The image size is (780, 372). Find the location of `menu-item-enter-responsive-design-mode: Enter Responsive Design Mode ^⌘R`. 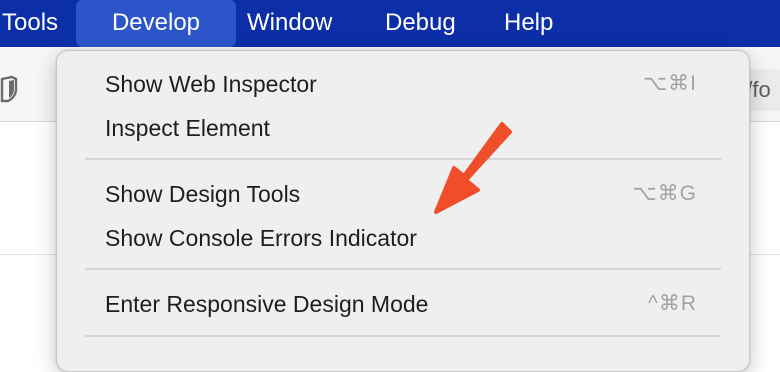

menu-item-enter-responsive-design-mode: Enter Responsive Design Mode ^⌘R is located at coordinates (415, 304).